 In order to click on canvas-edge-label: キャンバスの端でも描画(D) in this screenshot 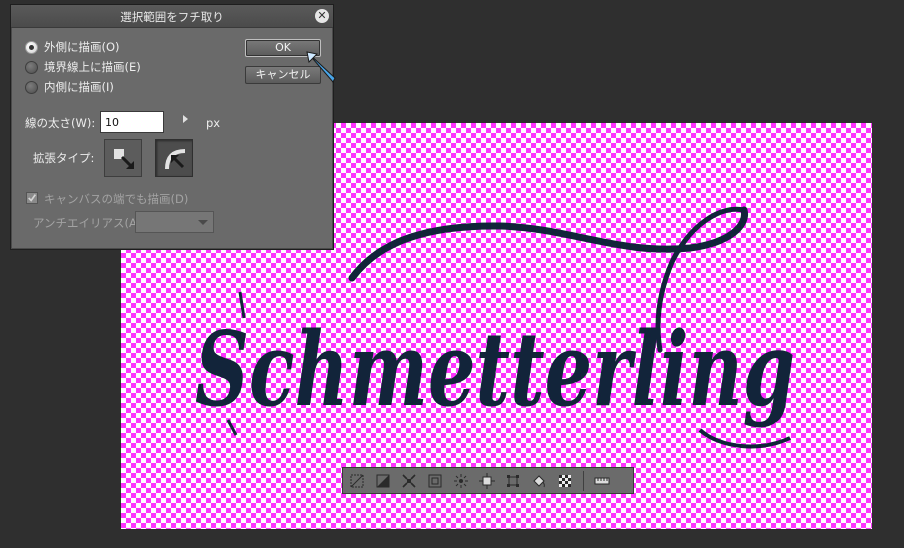, I will do `click(116, 199)`.